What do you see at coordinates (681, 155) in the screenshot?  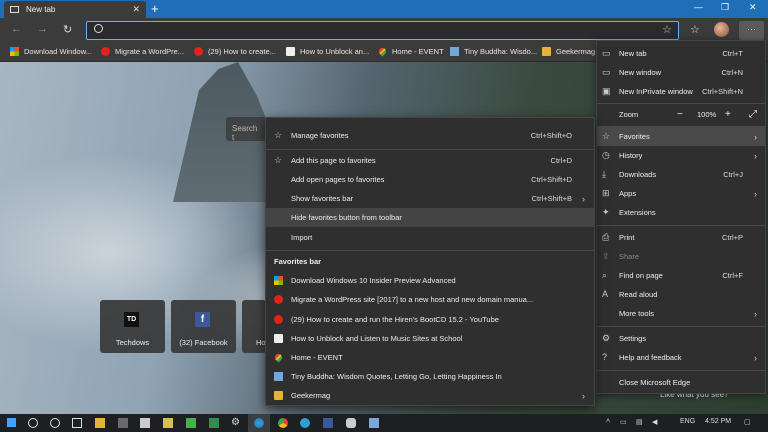 I see `menu-history: ◷ History ›` at bounding box center [681, 155].